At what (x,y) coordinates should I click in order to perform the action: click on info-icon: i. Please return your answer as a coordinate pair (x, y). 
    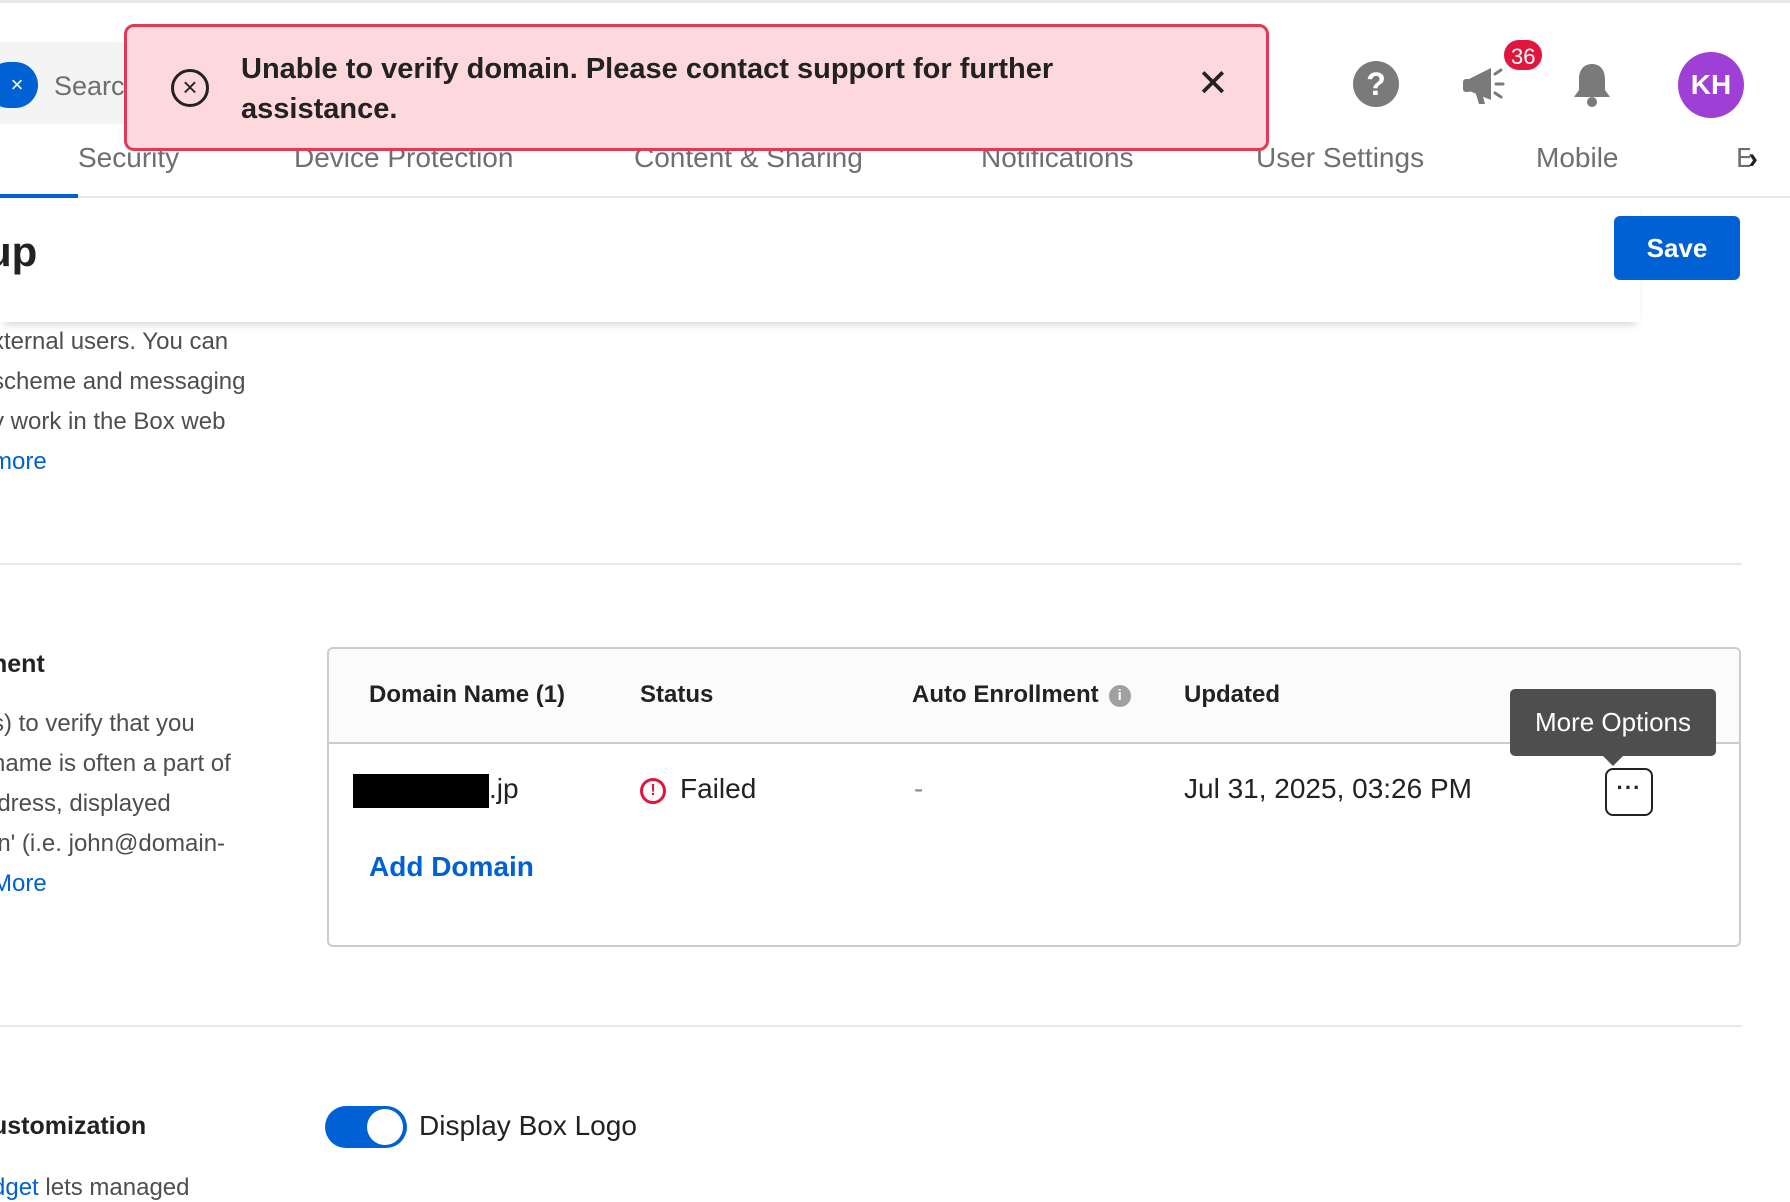
    Looking at the image, I should click on (1119, 695).